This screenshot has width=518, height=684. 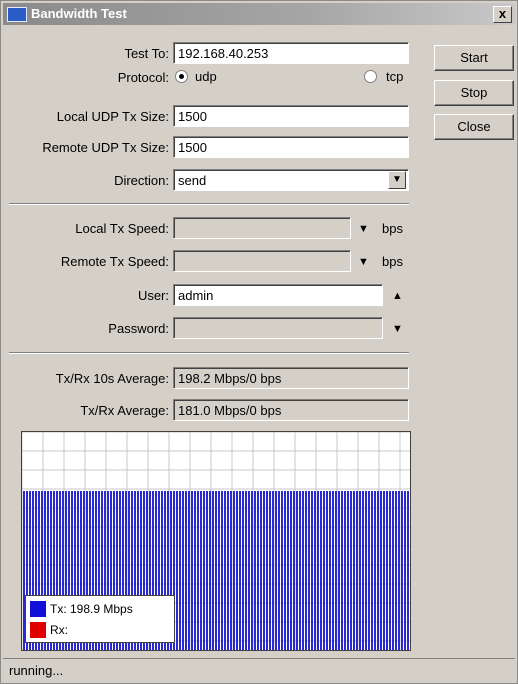 What do you see at coordinates (291, 180) in the screenshot?
I see `direction-select: send` at bounding box center [291, 180].